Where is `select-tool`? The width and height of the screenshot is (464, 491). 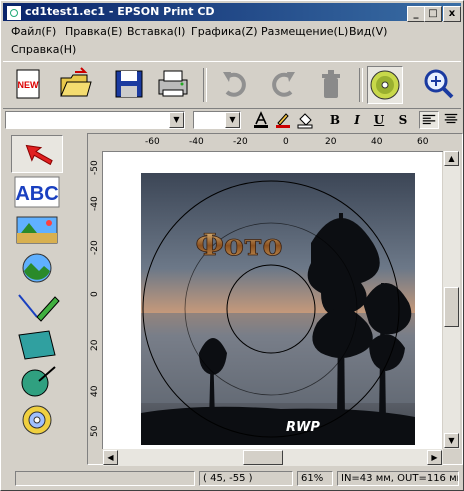 select-tool is located at coordinates (37, 154).